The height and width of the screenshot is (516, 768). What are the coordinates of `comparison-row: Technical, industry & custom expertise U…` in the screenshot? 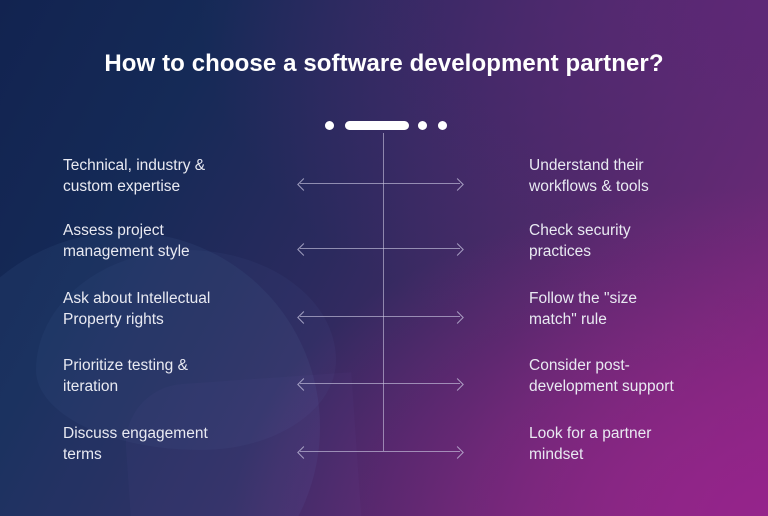 It's located at (384, 183).